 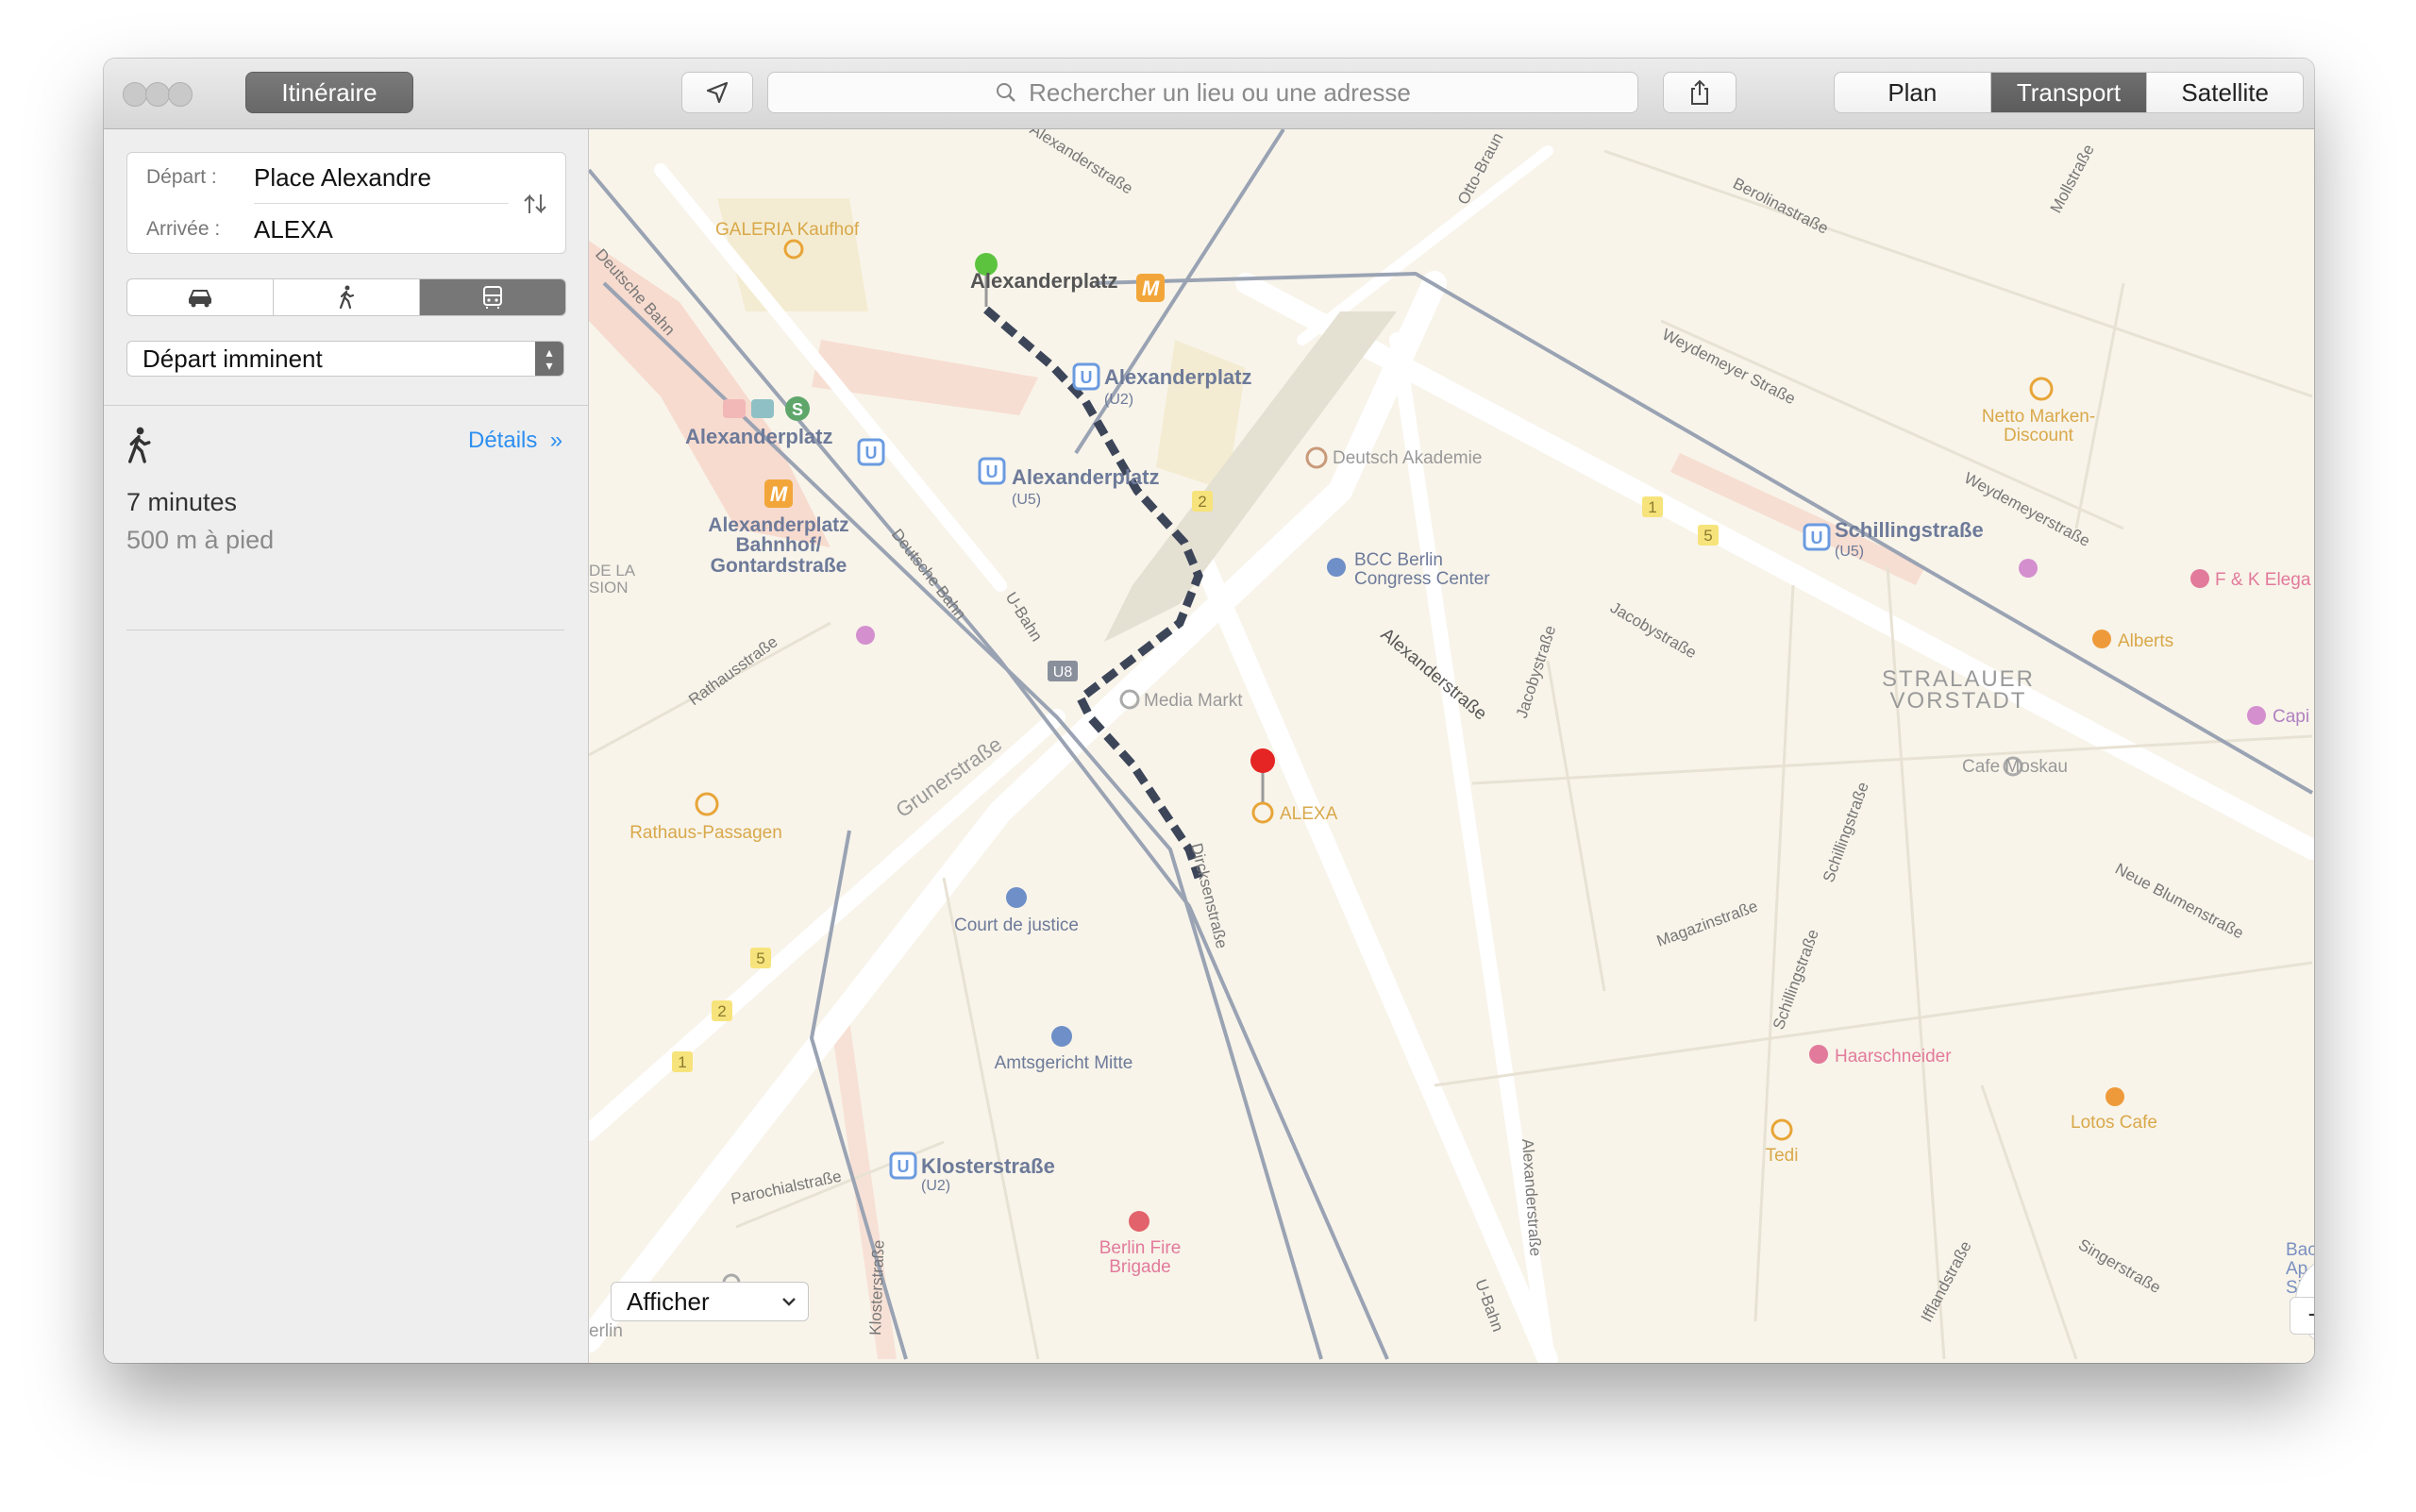 I want to click on mode-plan: Plan, so click(x=1913, y=92).